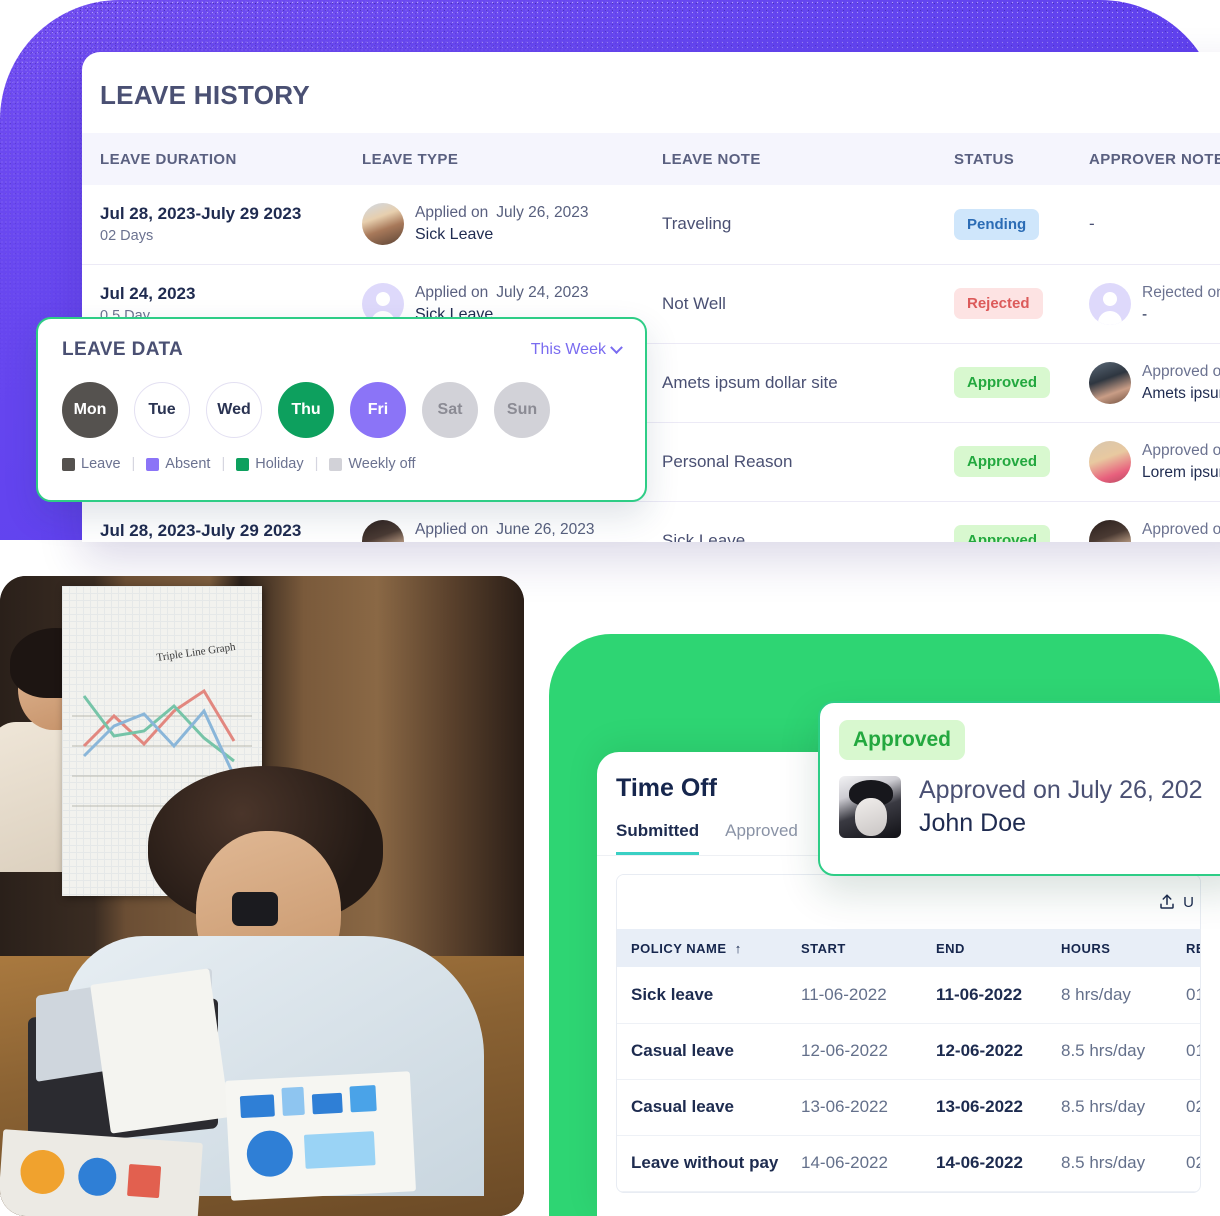 The width and height of the screenshot is (1220, 1216). What do you see at coordinates (522, 410) in the screenshot?
I see `weekday-sun: Sun` at bounding box center [522, 410].